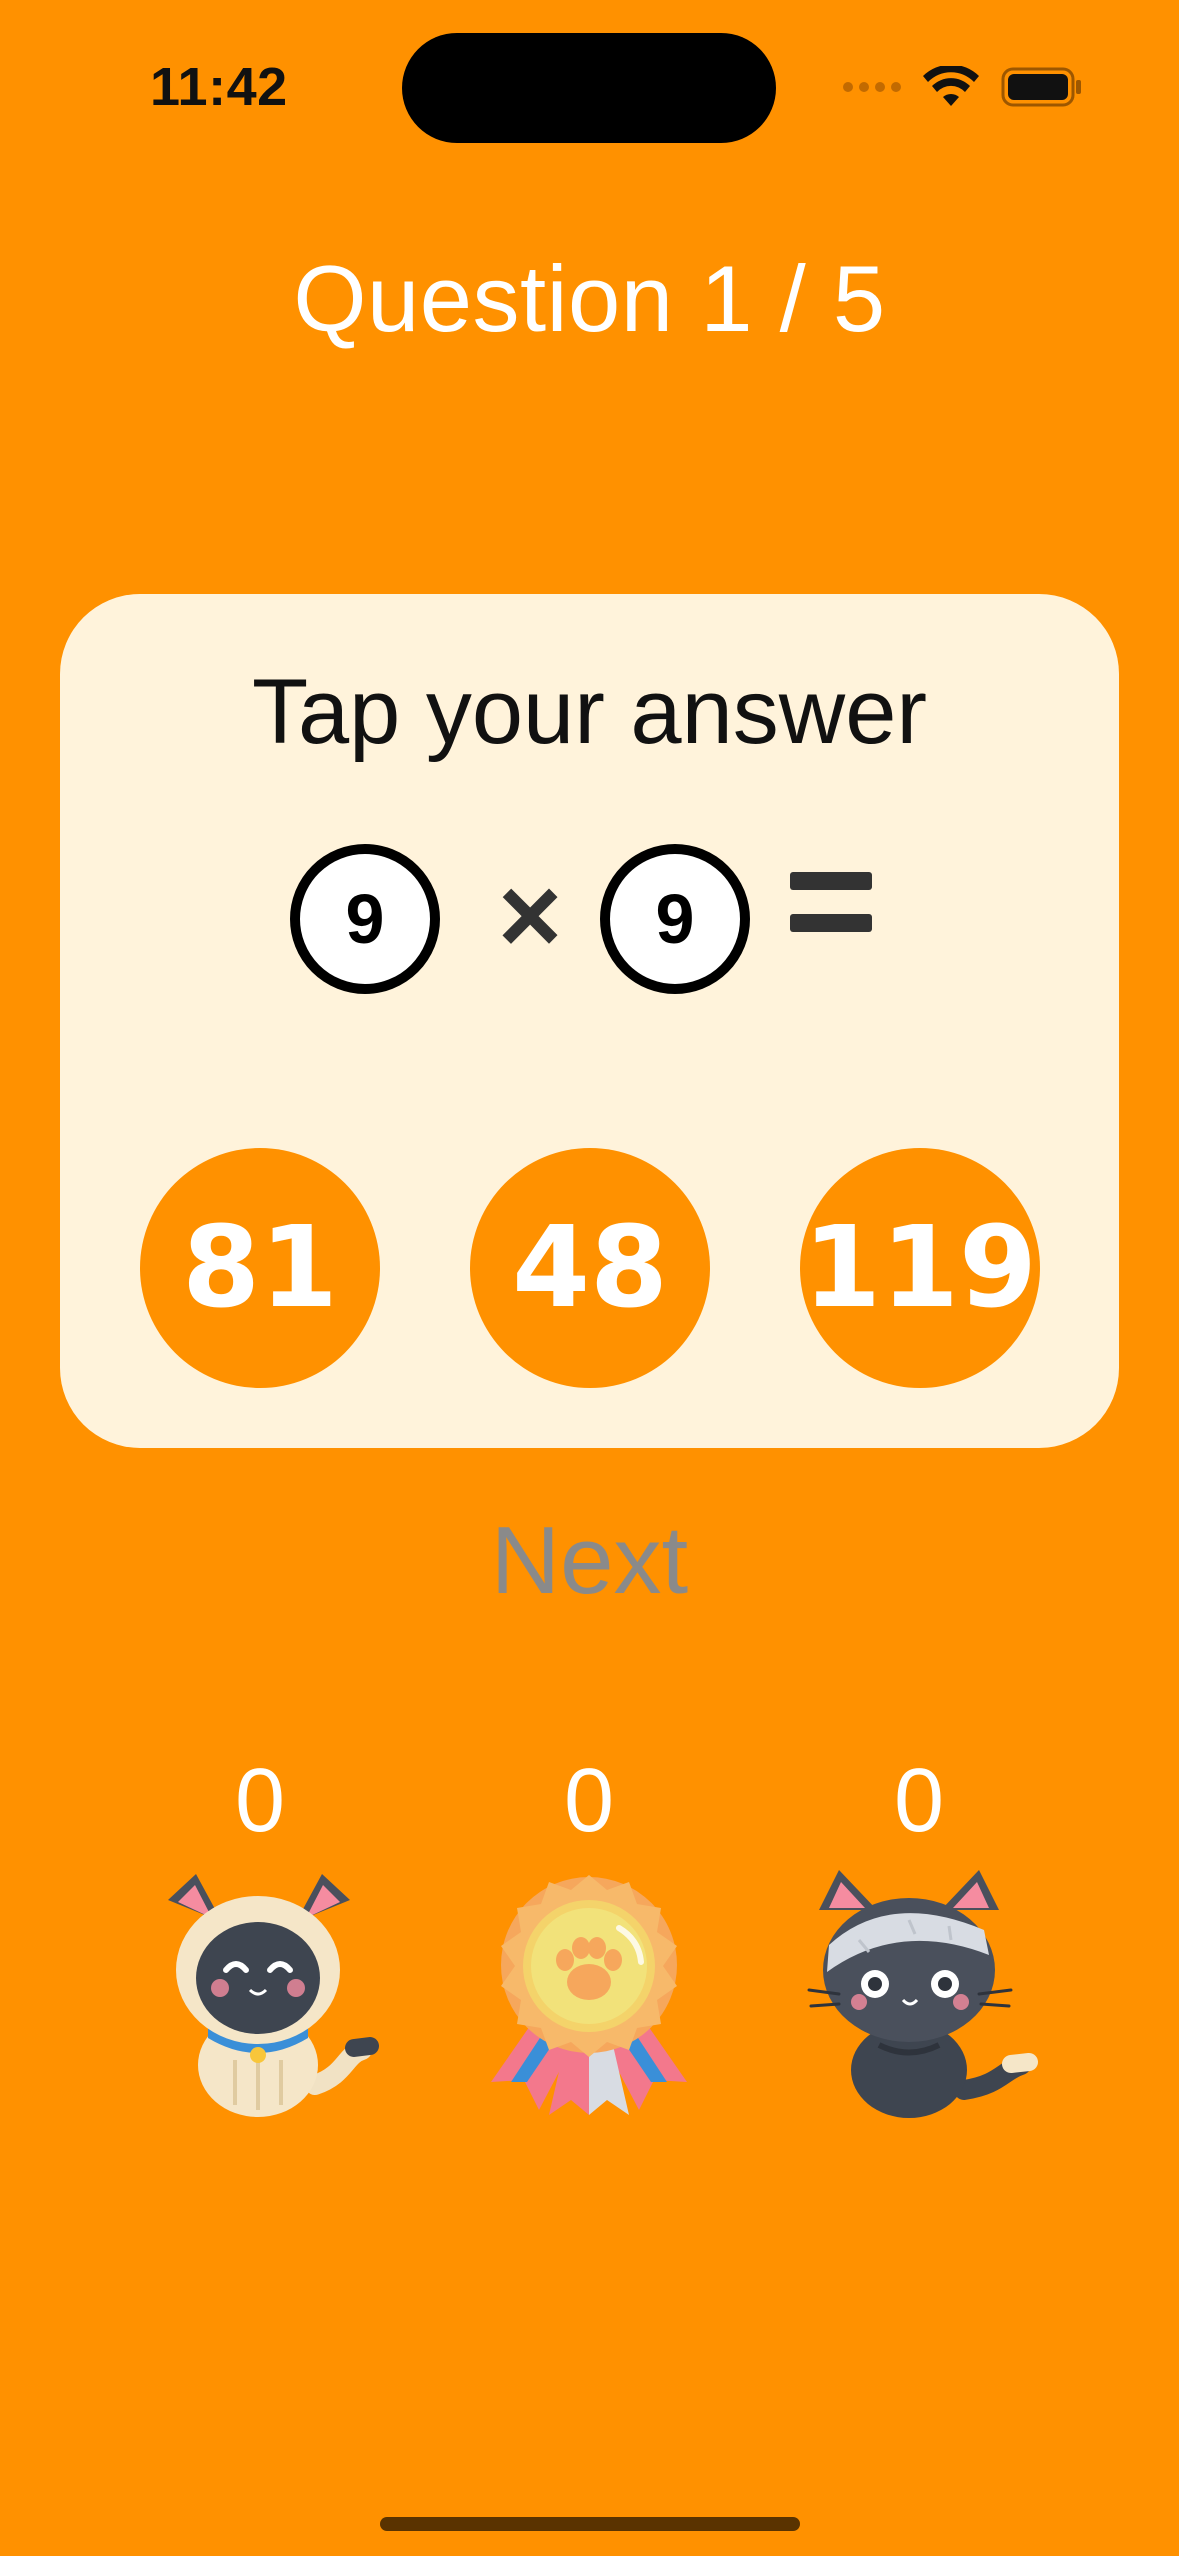  Describe the element at coordinates (919, 1801) in the screenshot. I see `score-black-cat: 0` at that location.